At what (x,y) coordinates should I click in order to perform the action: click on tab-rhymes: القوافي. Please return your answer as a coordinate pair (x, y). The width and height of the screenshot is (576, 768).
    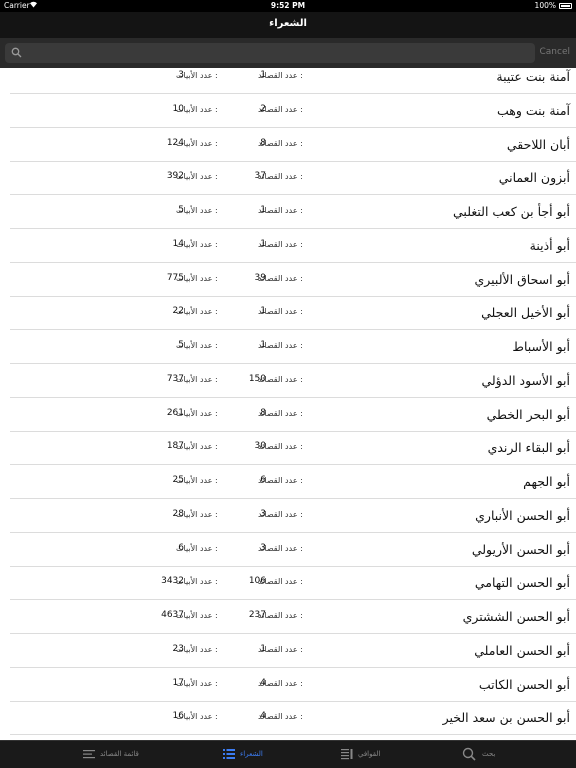
    Looking at the image, I should click on (368, 754).